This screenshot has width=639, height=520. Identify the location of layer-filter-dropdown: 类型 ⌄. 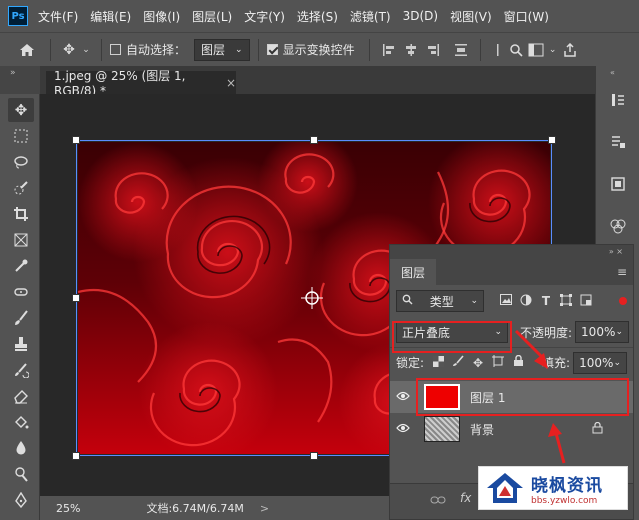
(440, 301).